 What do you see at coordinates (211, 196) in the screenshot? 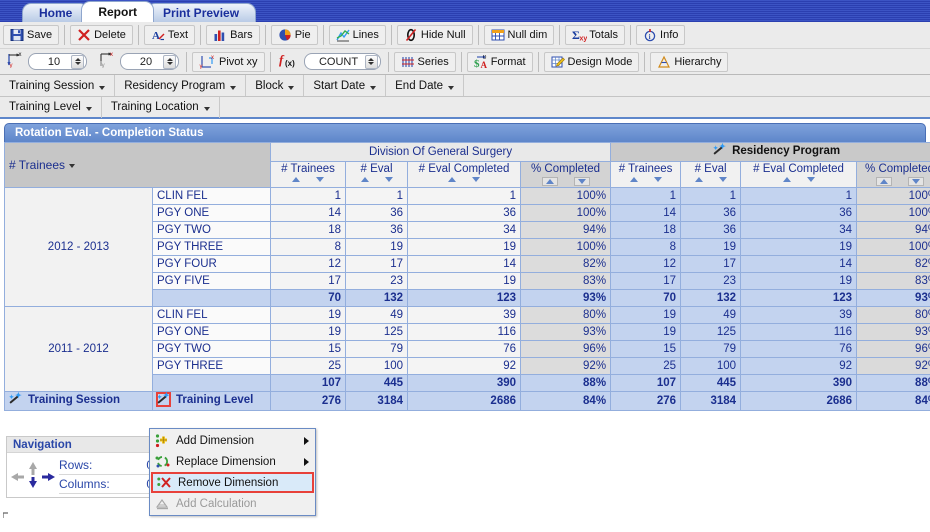
I see `row-level-label: CLIN FEL` at bounding box center [211, 196].